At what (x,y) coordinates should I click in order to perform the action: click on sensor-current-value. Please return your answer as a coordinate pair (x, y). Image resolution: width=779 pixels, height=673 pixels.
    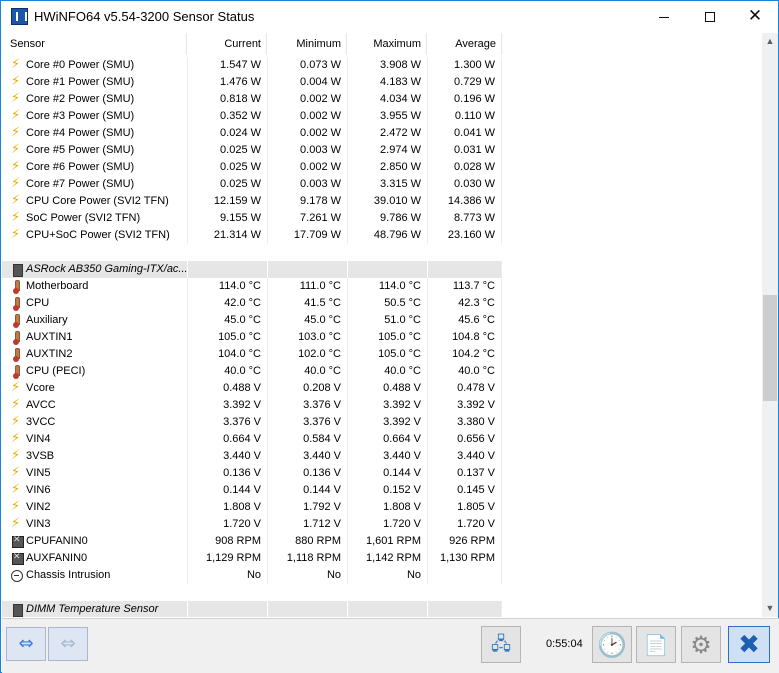
    Looking at the image, I should click on (227, 269).